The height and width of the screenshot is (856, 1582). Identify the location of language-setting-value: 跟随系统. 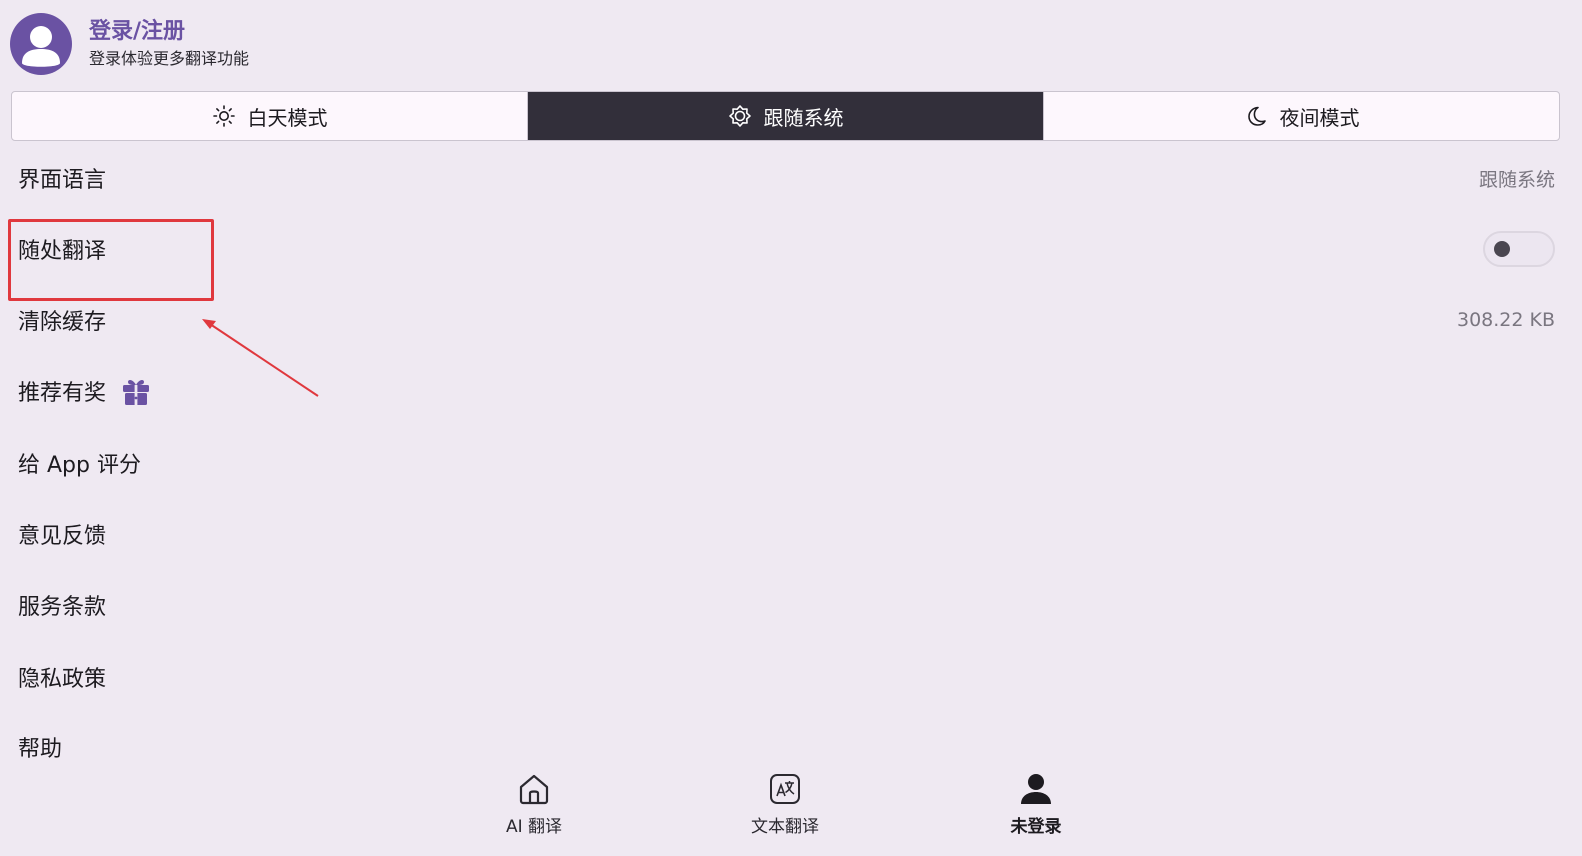
(1516, 179).